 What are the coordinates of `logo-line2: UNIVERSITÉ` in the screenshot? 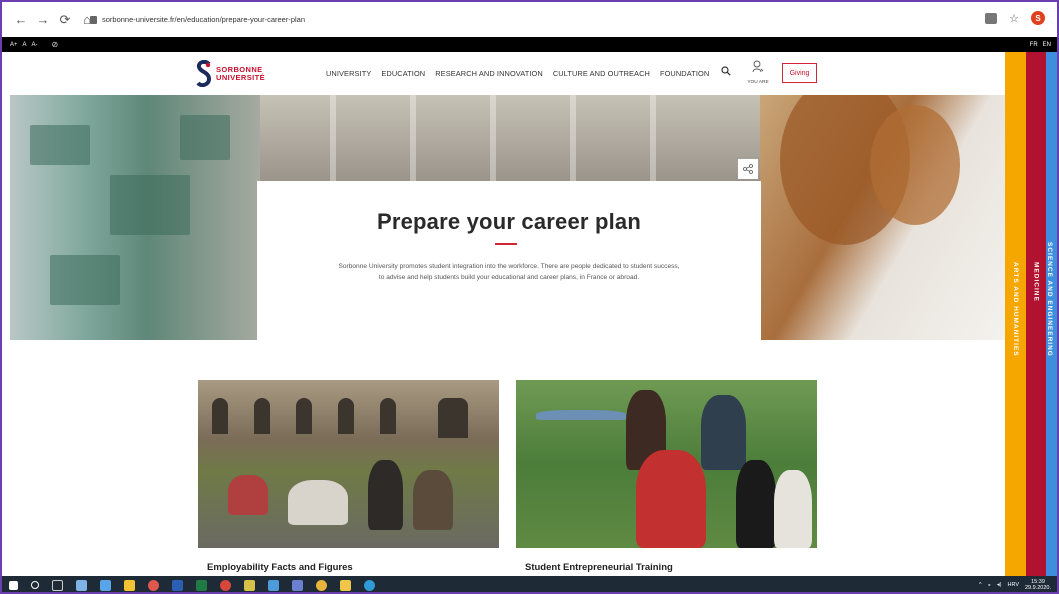 It's located at (241, 77).